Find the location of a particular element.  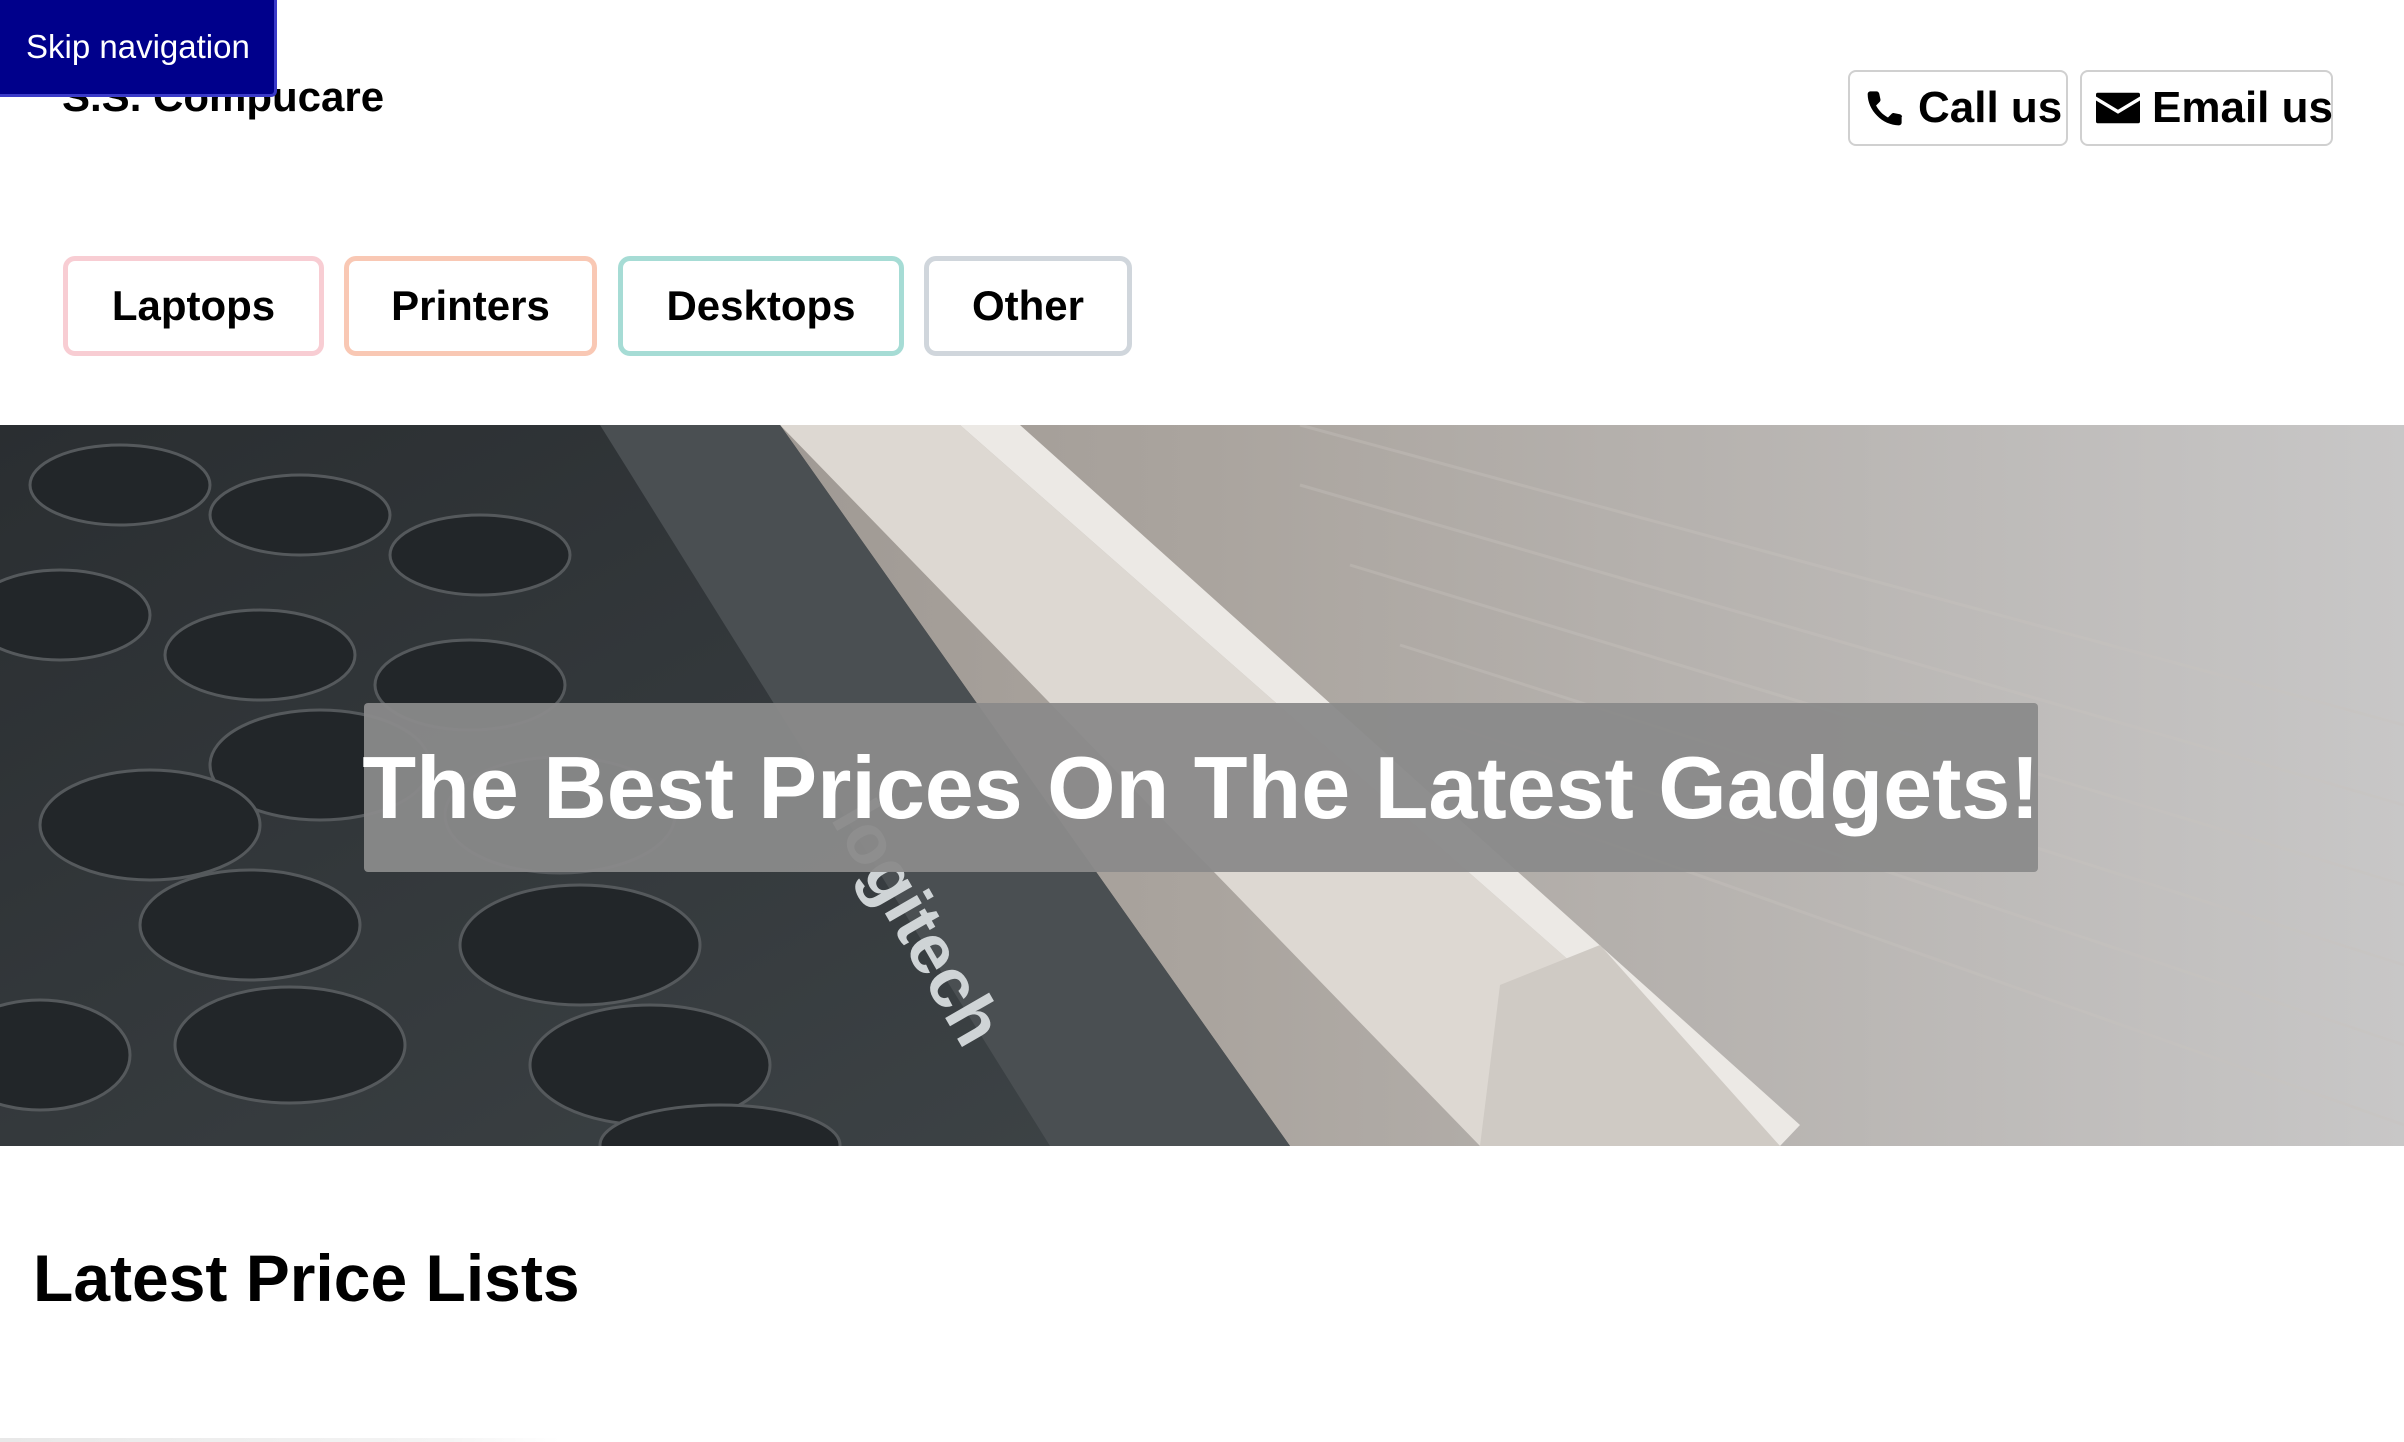

call-us-button: Call us is located at coordinates (1958, 108).